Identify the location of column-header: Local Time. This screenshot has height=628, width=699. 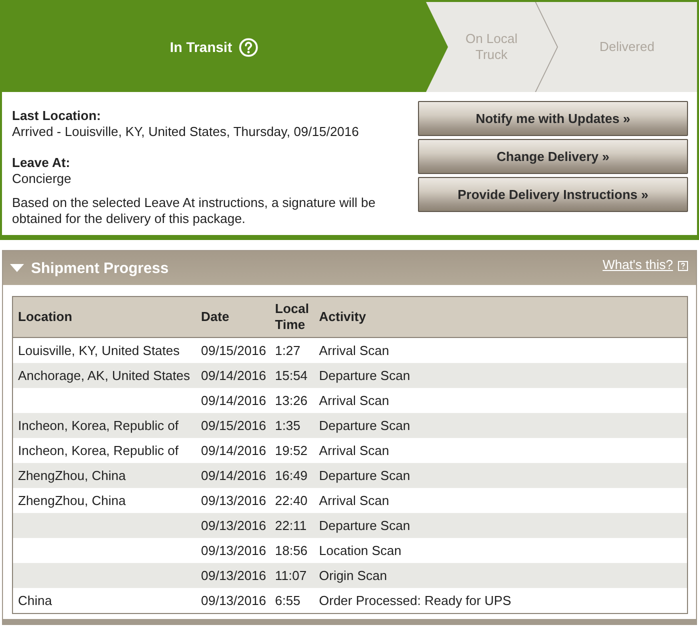
(292, 317).